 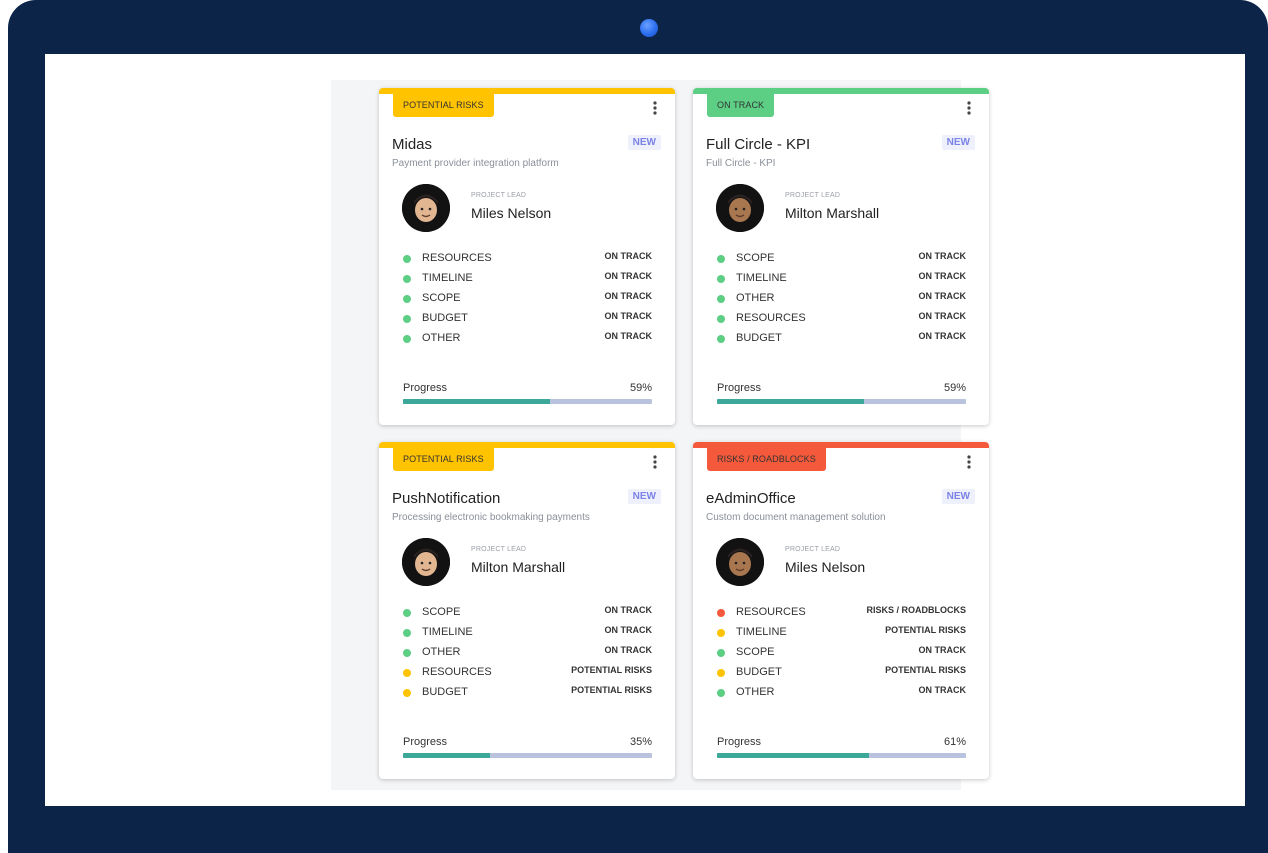 What do you see at coordinates (511, 213) in the screenshot?
I see `project-lead-name: Miles Nelson` at bounding box center [511, 213].